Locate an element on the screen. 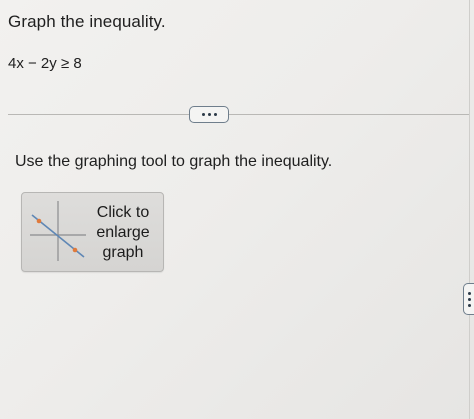  question-title: Graph the inequality. is located at coordinates (87, 21).